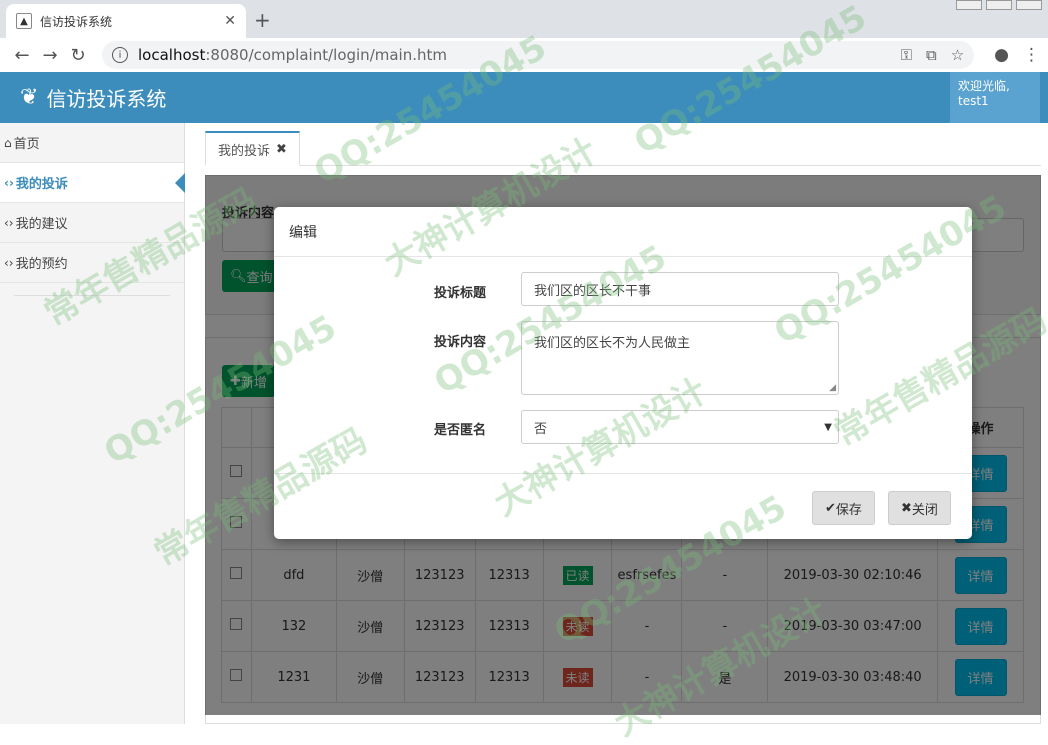 The height and width of the screenshot is (745, 1048). What do you see at coordinates (41, 184) in the screenshot?
I see `sidebar-item-label: 我的投诉` at bounding box center [41, 184].